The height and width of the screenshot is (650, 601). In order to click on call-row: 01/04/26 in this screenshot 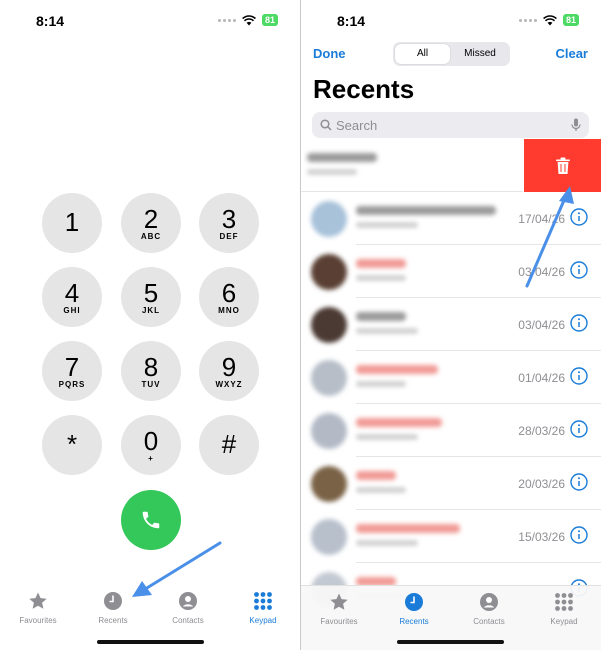, I will do `click(451, 377)`.